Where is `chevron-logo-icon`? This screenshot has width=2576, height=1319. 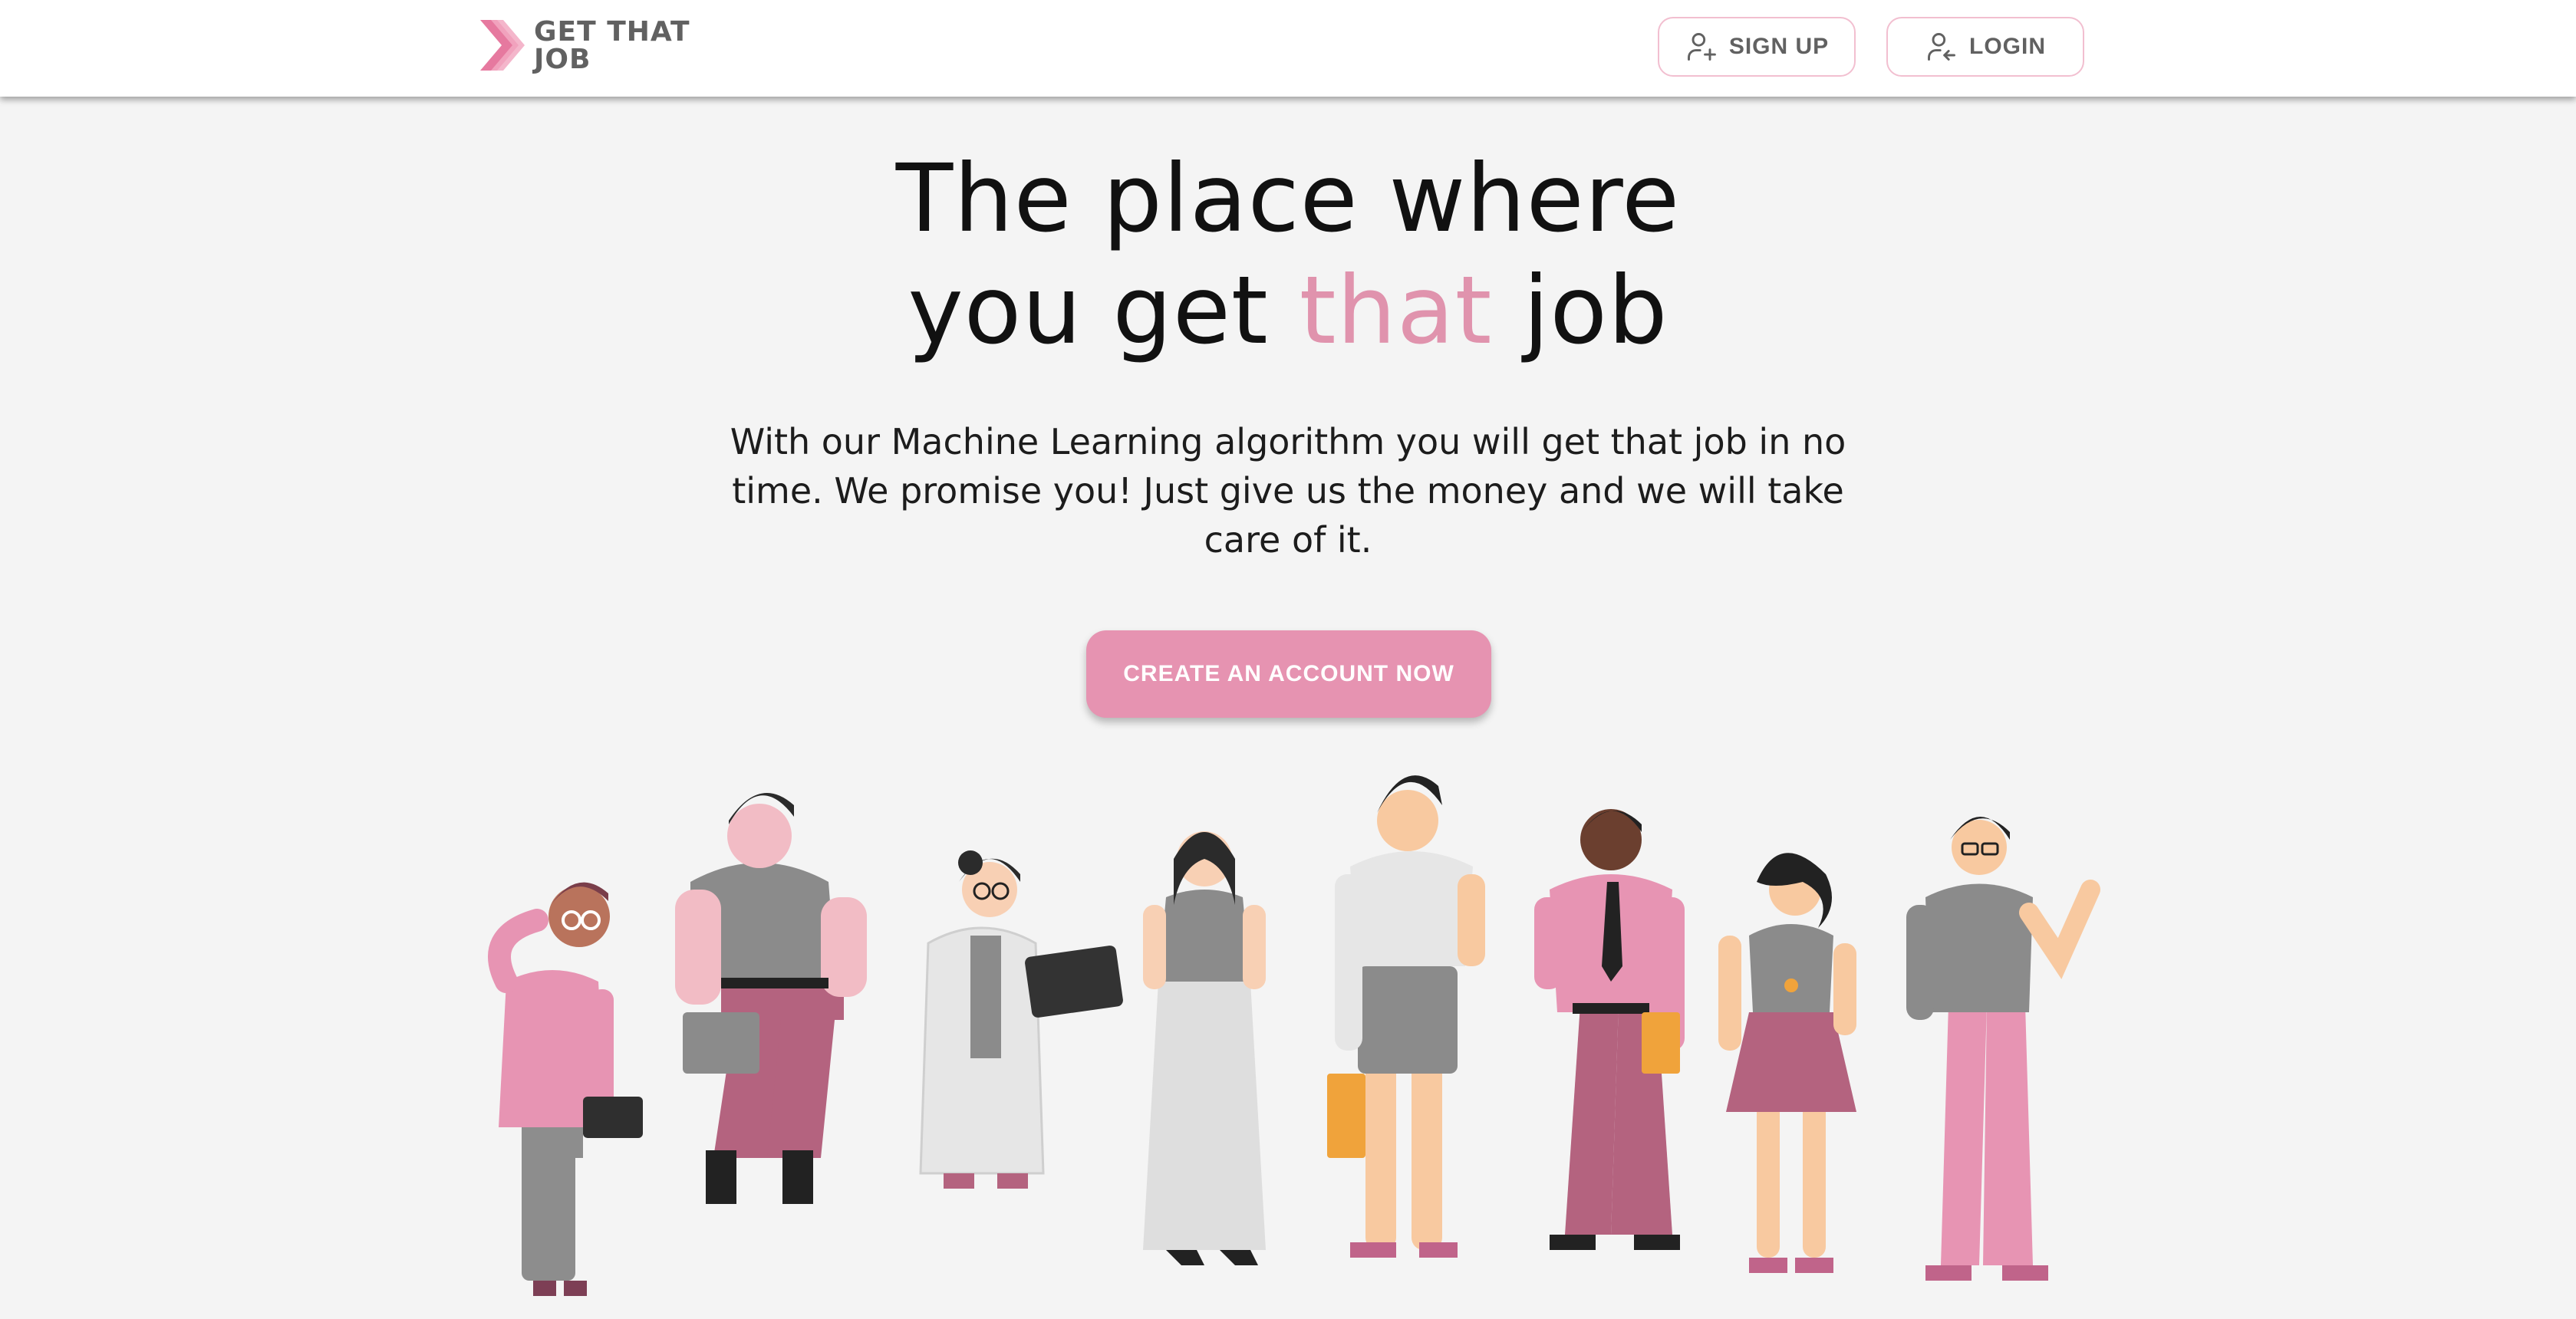
chevron-logo-icon is located at coordinates (502, 45).